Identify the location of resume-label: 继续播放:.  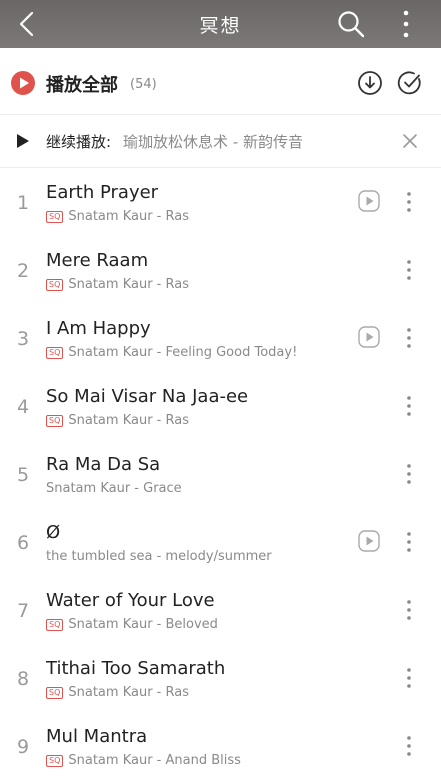
(78, 141).